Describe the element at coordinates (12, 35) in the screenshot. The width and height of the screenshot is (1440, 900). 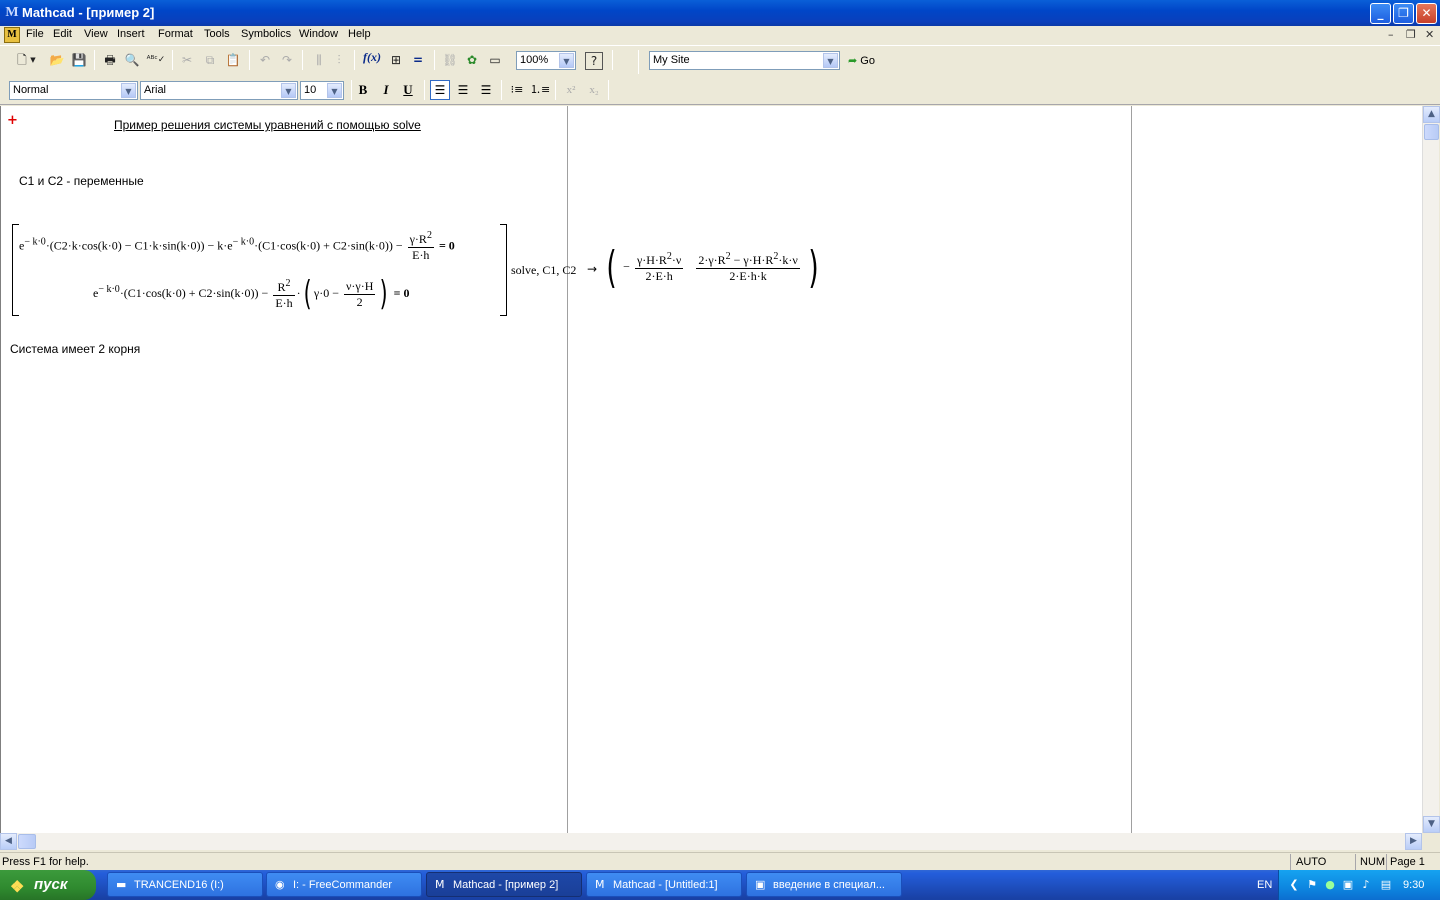
I see `document-icon: M` at that location.